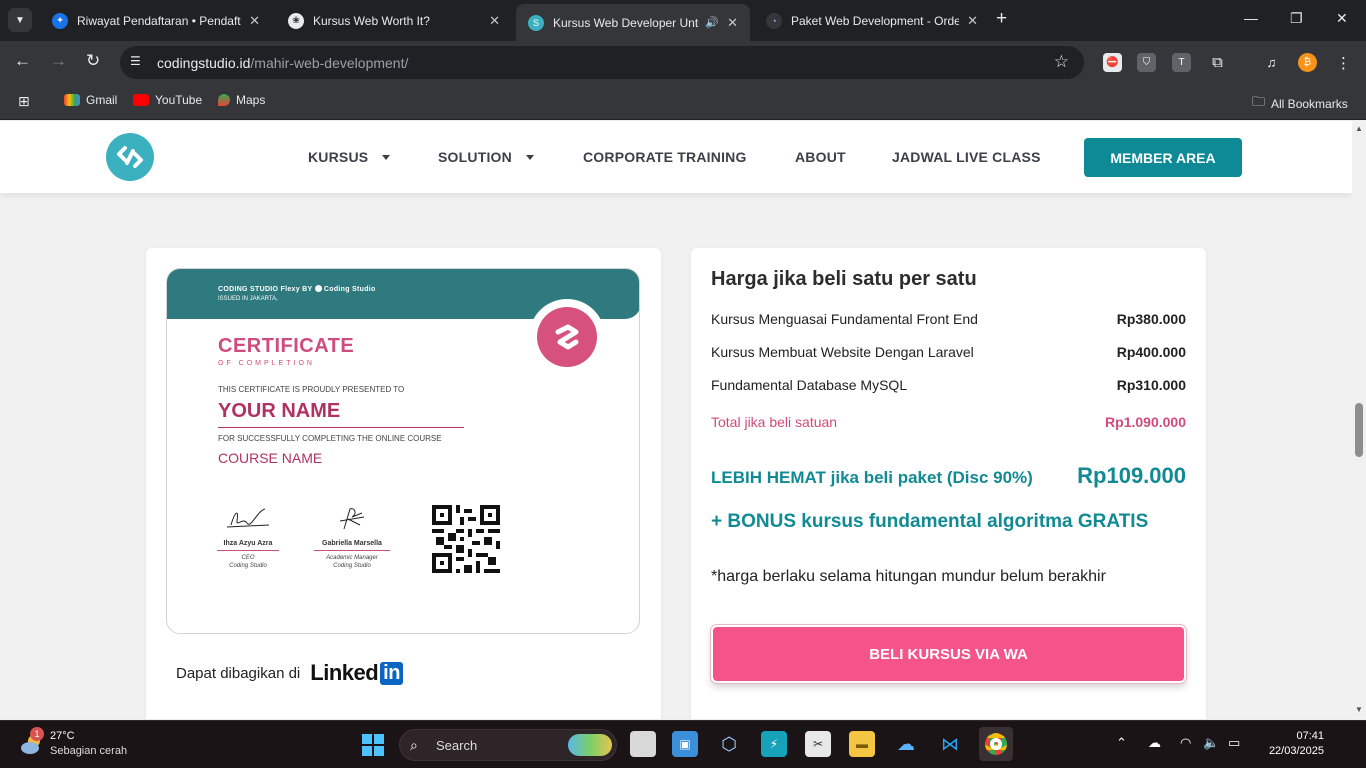 The height and width of the screenshot is (768, 1366). I want to click on tab-title: Riwayat Pendaftaran • Pendaftaran, so click(159, 20).